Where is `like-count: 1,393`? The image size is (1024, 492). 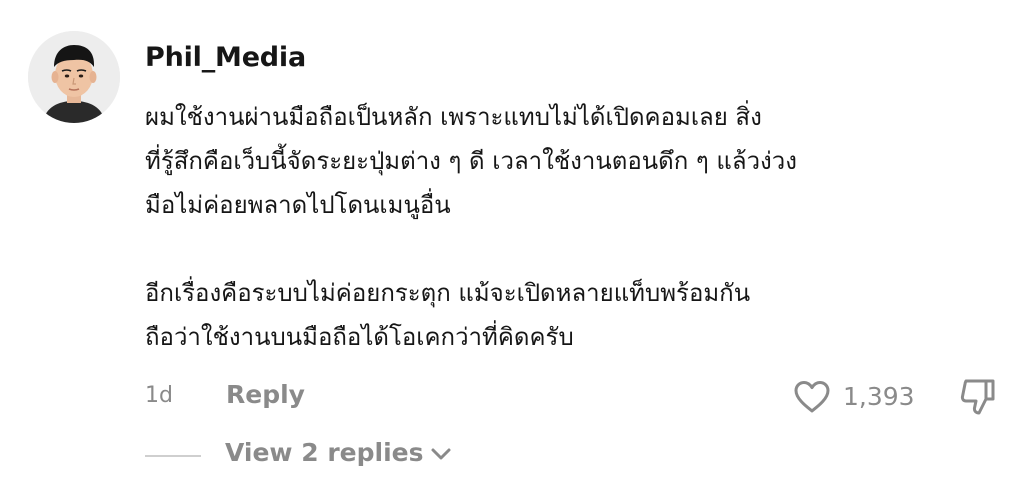
like-count: 1,393 is located at coordinates (879, 396).